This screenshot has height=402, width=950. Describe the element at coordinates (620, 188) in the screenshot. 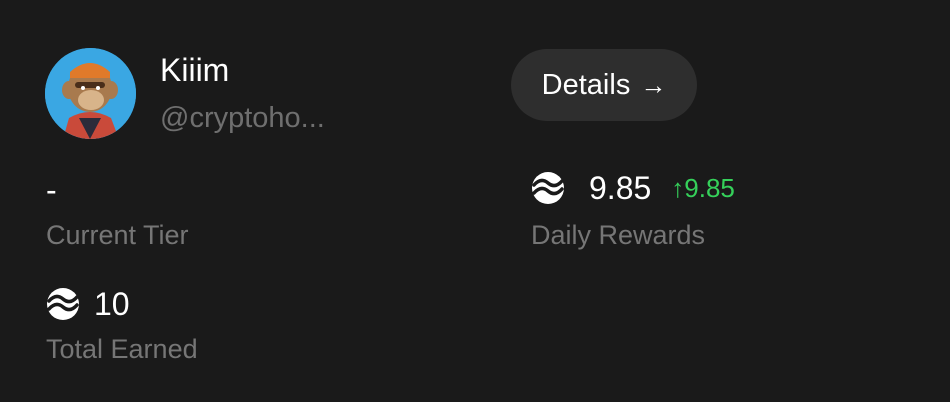

I see `daily-rewards-value: 9.85` at that location.